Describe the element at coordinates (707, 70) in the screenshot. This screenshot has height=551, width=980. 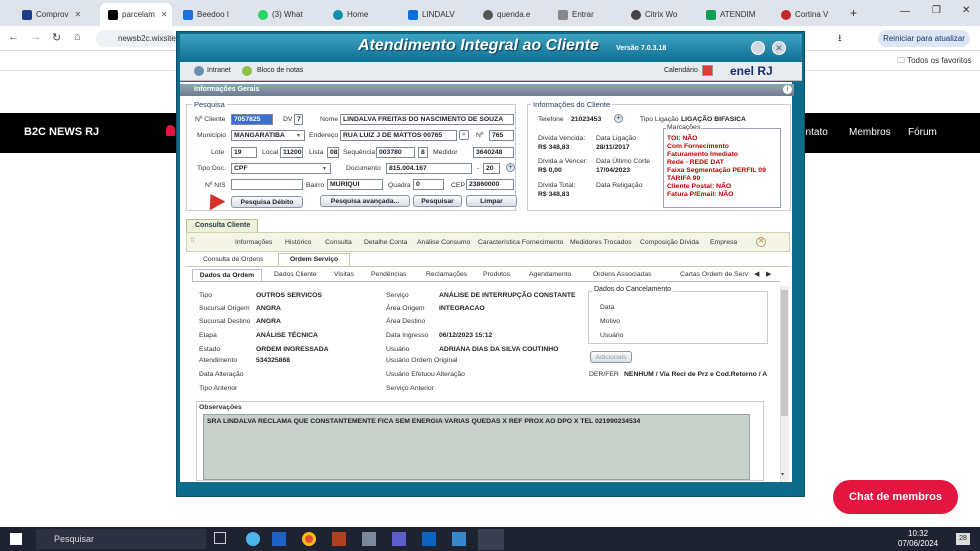
I see `calendar-icon` at that location.